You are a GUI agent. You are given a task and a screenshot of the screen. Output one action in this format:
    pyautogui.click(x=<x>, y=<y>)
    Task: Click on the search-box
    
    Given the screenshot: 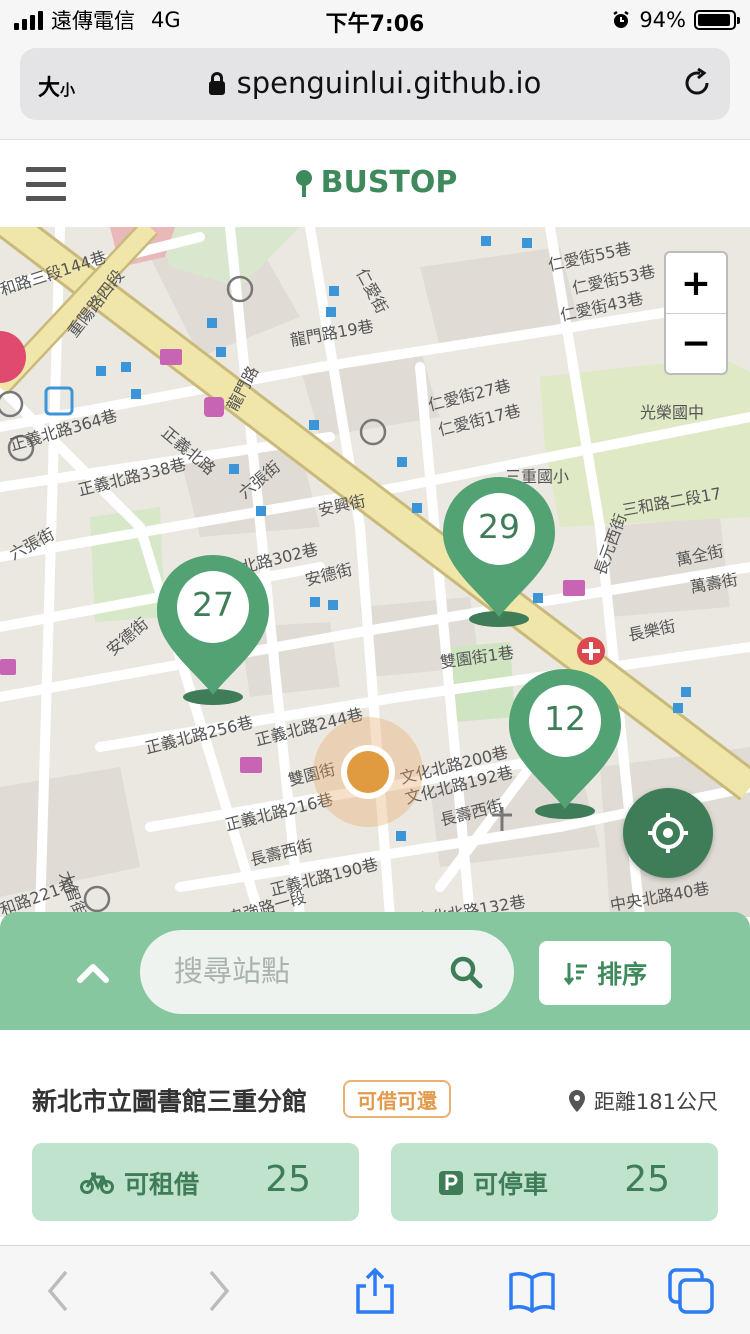 What is the action you would take?
    pyautogui.click(x=327, y=972)
    